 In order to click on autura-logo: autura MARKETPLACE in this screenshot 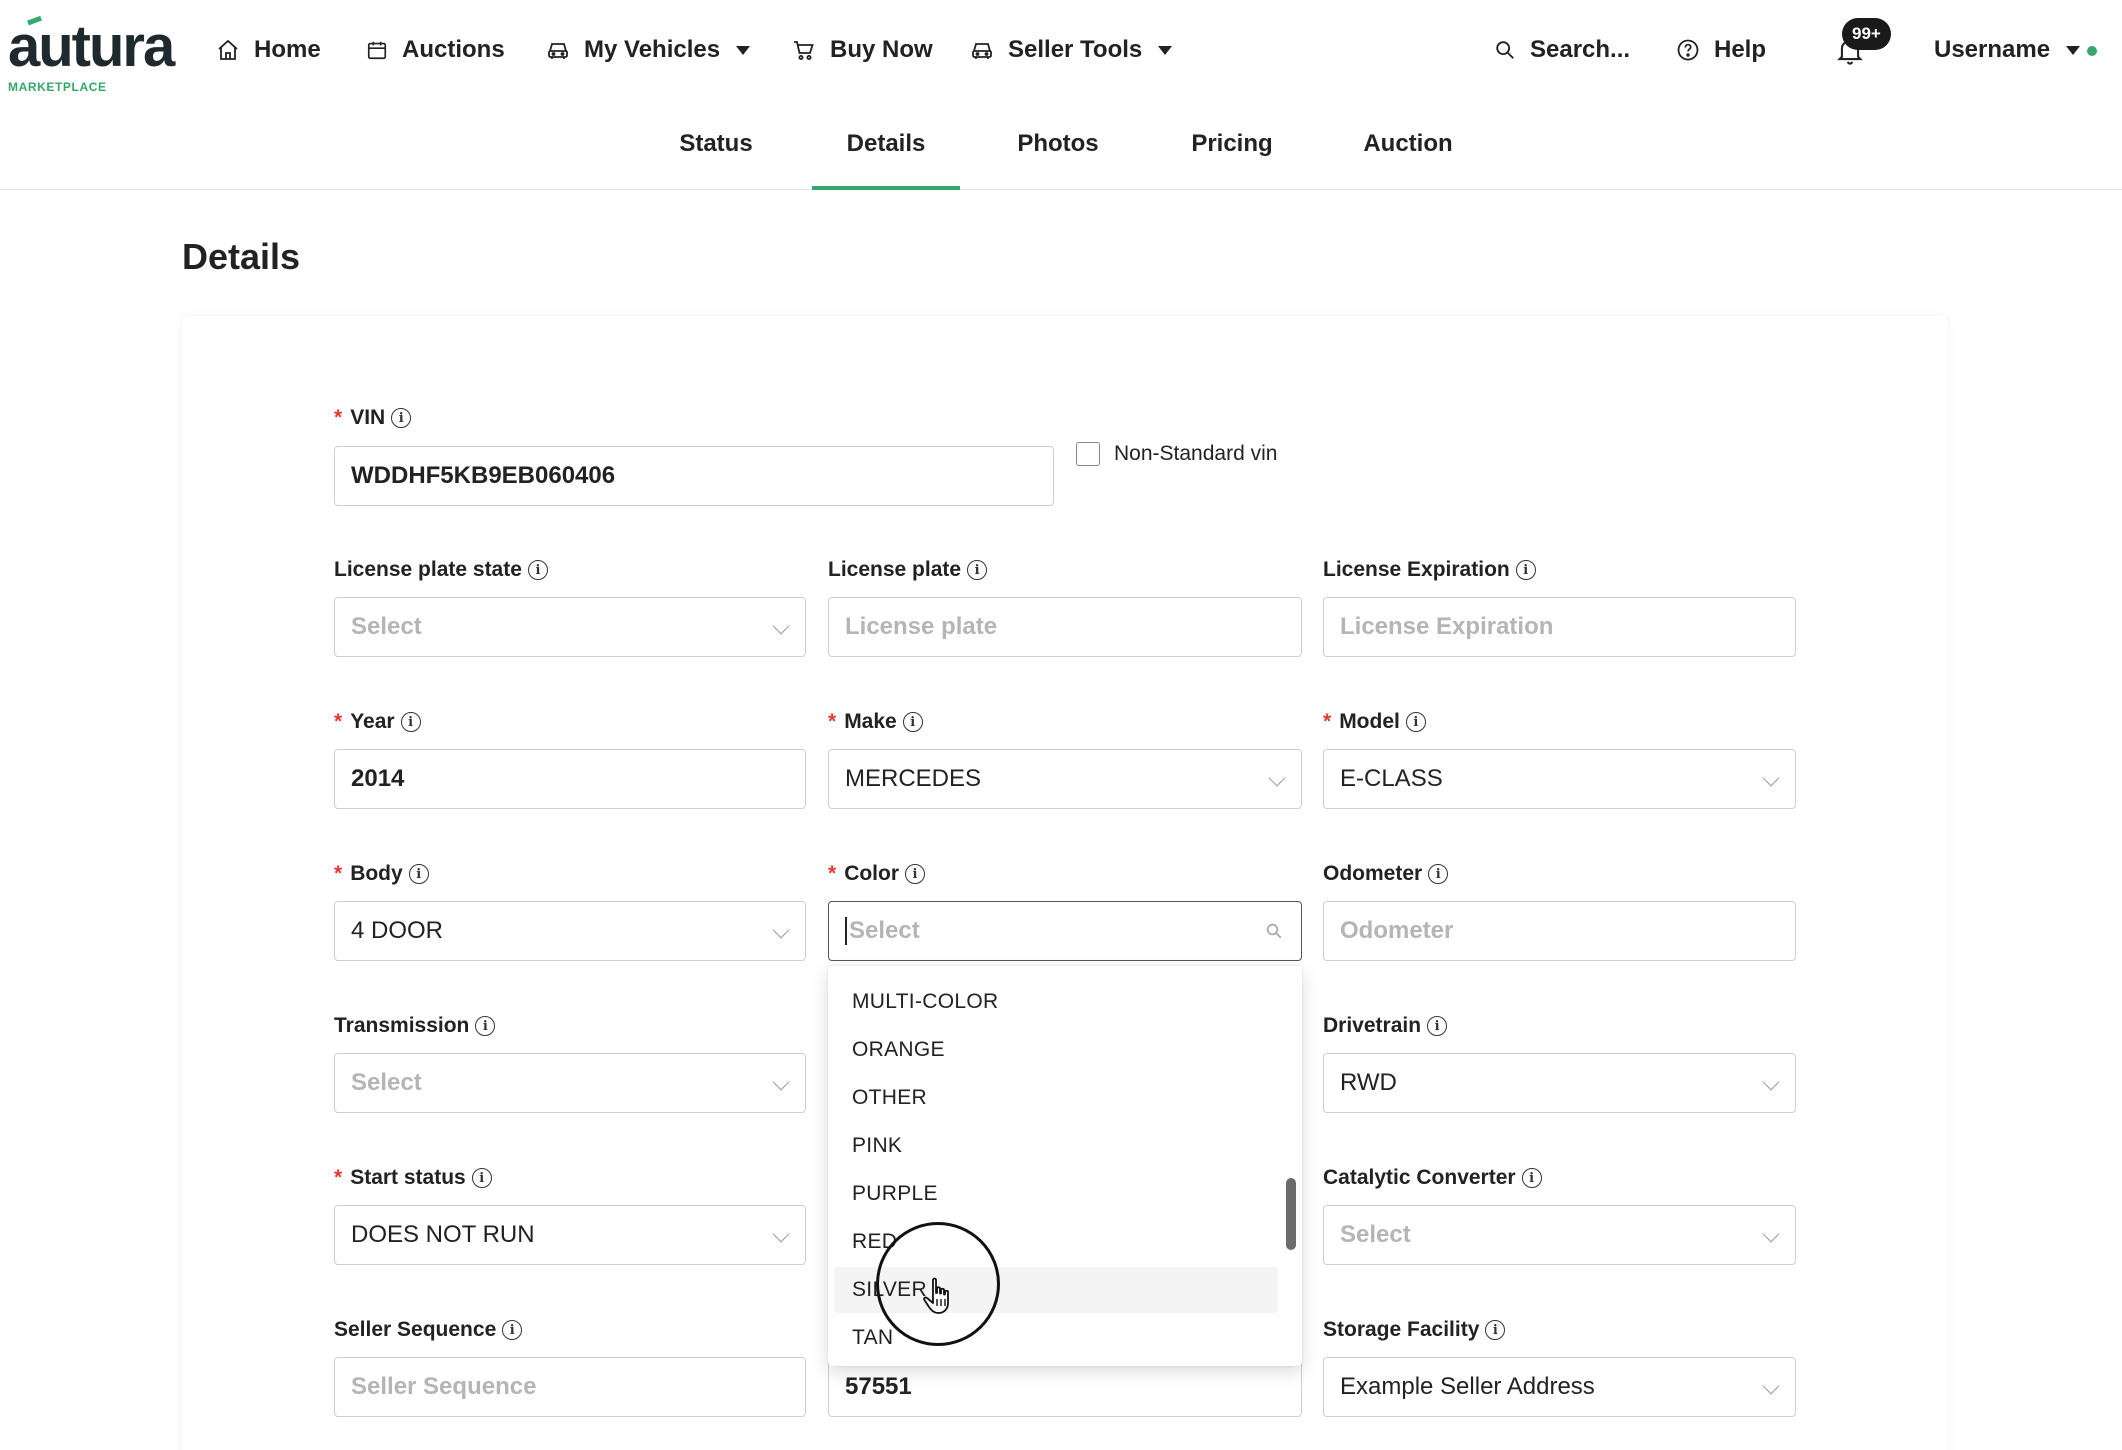, I will do `click(91, 55)`.